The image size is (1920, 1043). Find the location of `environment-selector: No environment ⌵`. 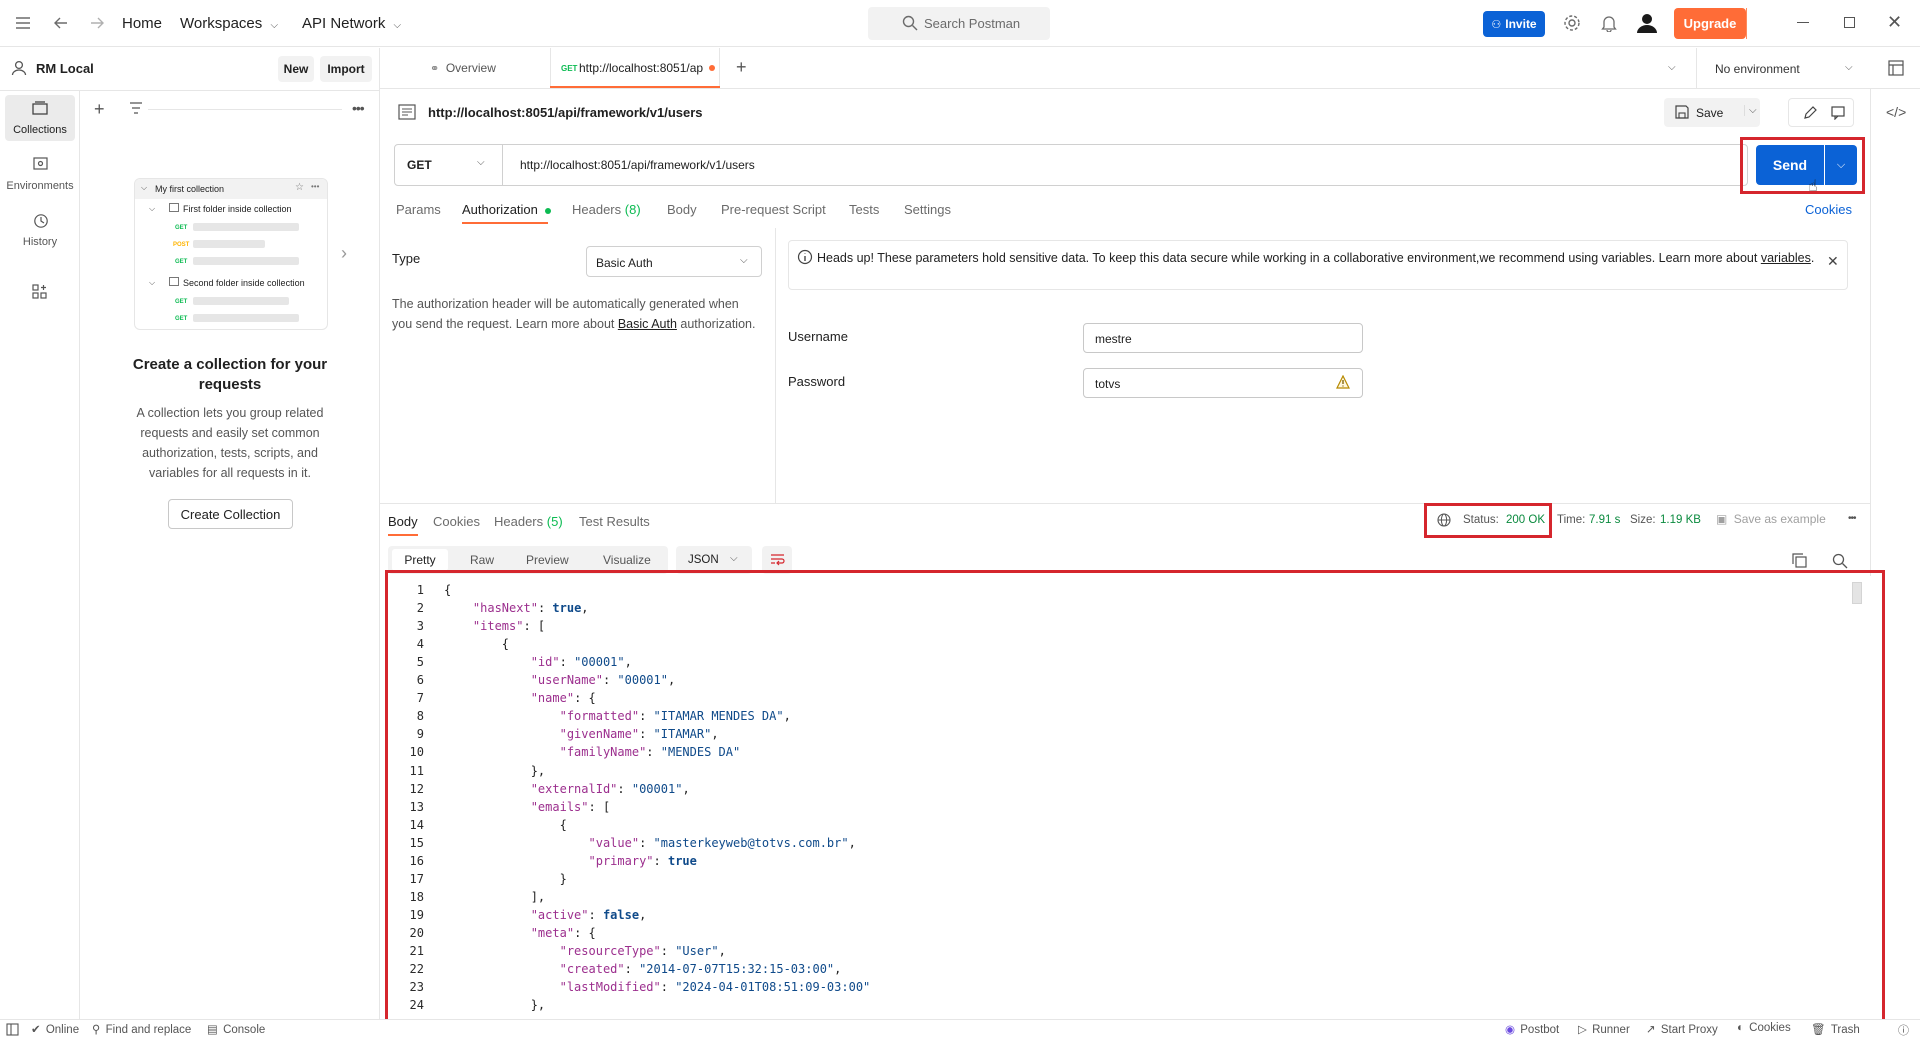

environment-selector: No environment ⌵ is located at coordinates (1796, 68).